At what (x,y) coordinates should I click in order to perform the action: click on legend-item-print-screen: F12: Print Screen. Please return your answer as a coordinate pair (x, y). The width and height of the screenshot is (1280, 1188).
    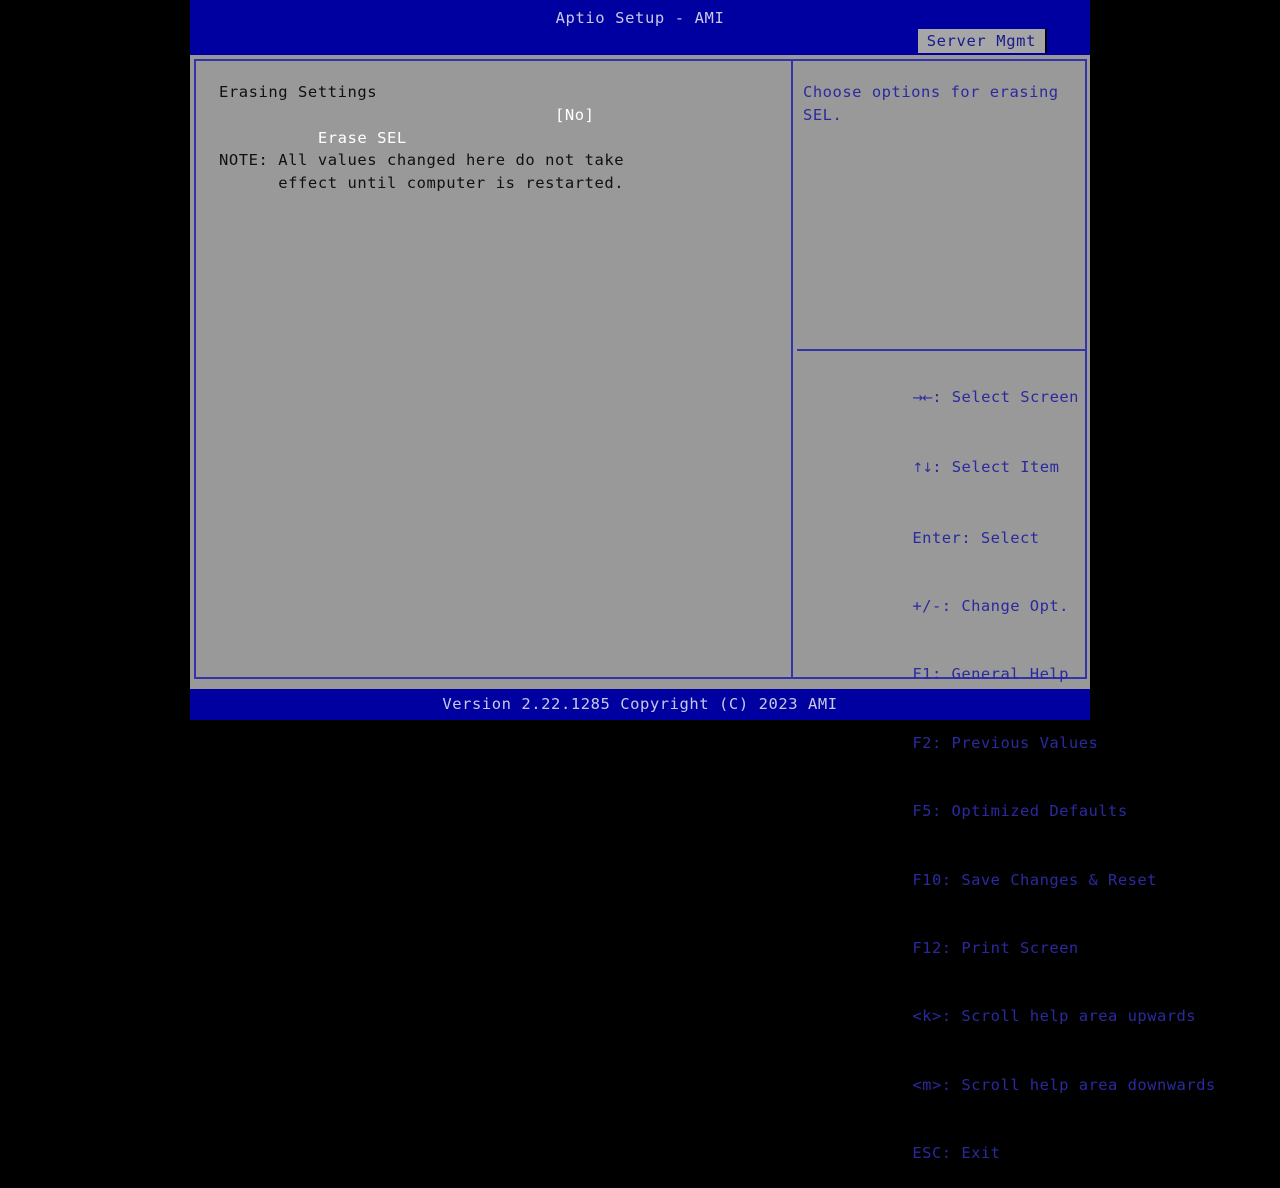
    Looking at the image, I should click on (940, 948).